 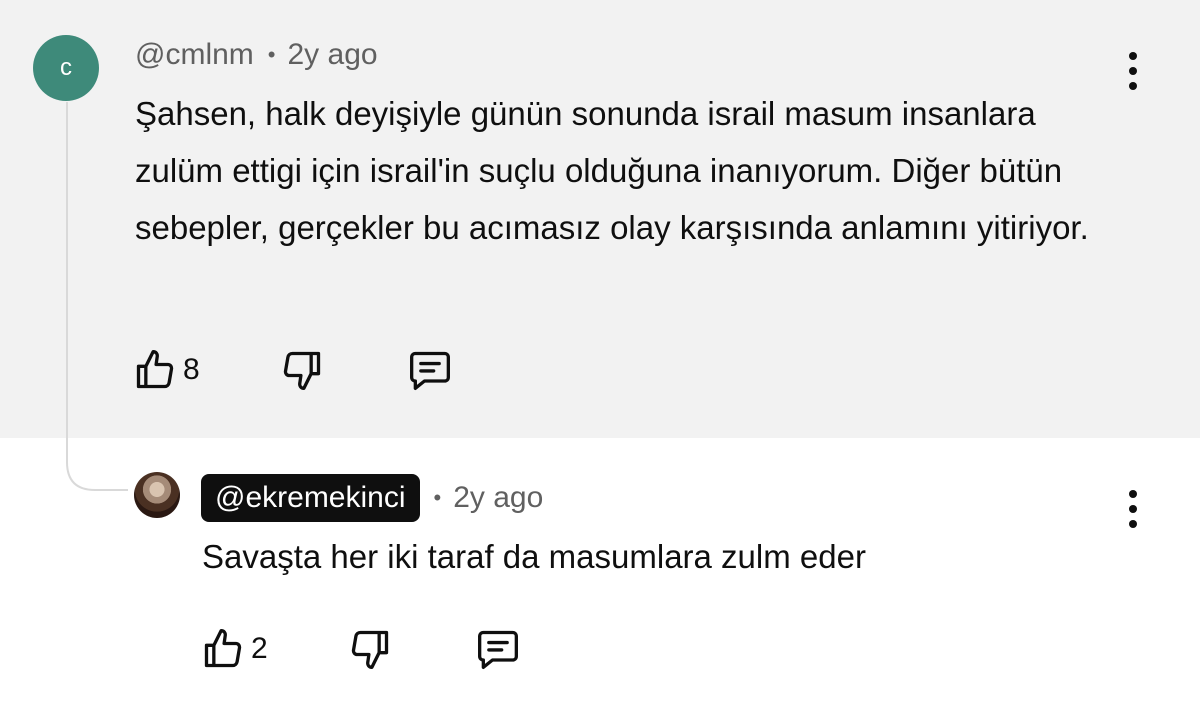 I want to click on reply-avatar, so click(x=157, y=495).